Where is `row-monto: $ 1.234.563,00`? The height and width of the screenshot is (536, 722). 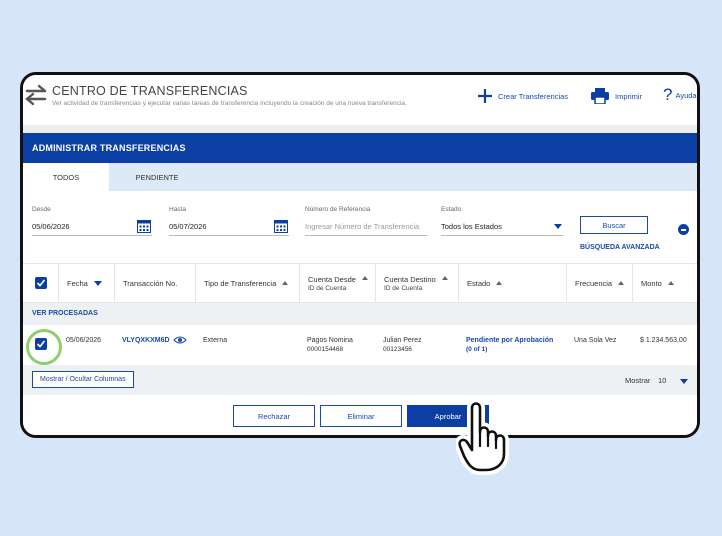 row-monto: $ 1.234.563,00 is located at coordinates (663, 340).